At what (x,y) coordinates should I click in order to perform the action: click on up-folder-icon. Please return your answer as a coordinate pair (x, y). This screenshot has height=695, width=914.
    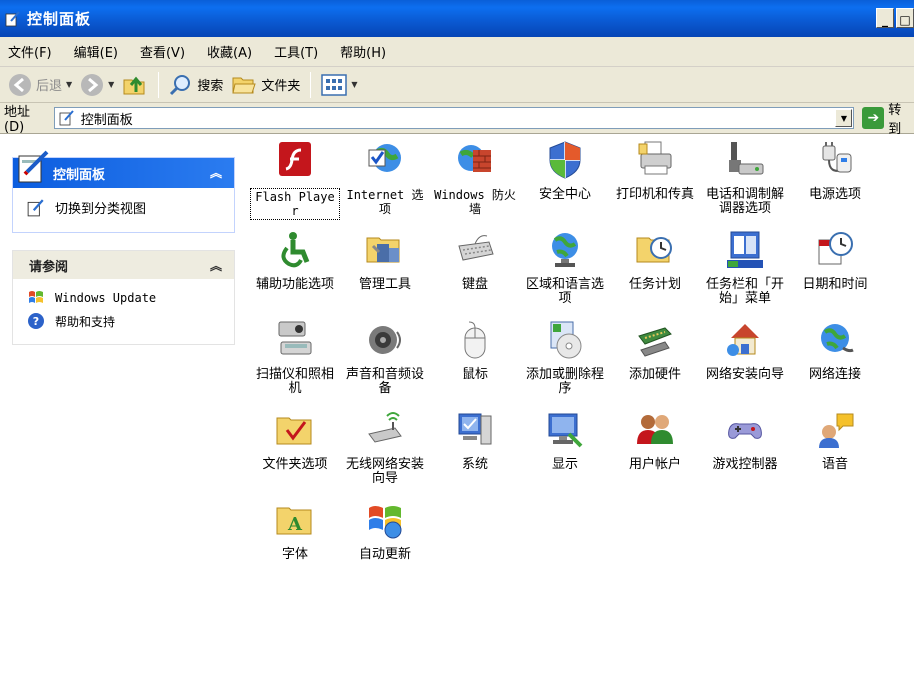
    Looking at the image, I should click on (134, 85).